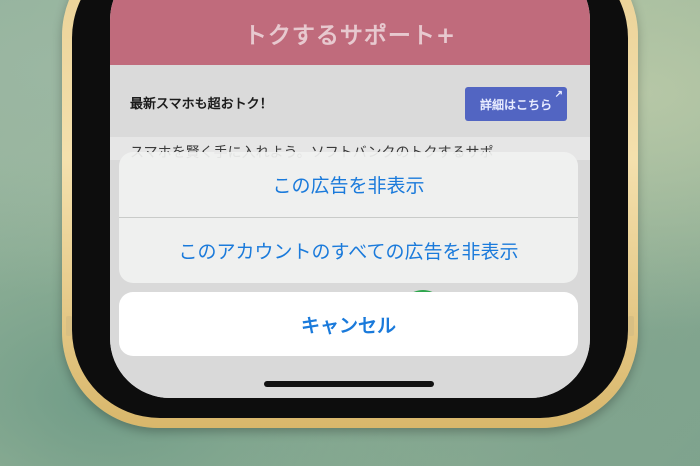 This screenshot has height=466, width=700. I want to click on hide-ad-button: この広告を非表示, so click(348, 184).